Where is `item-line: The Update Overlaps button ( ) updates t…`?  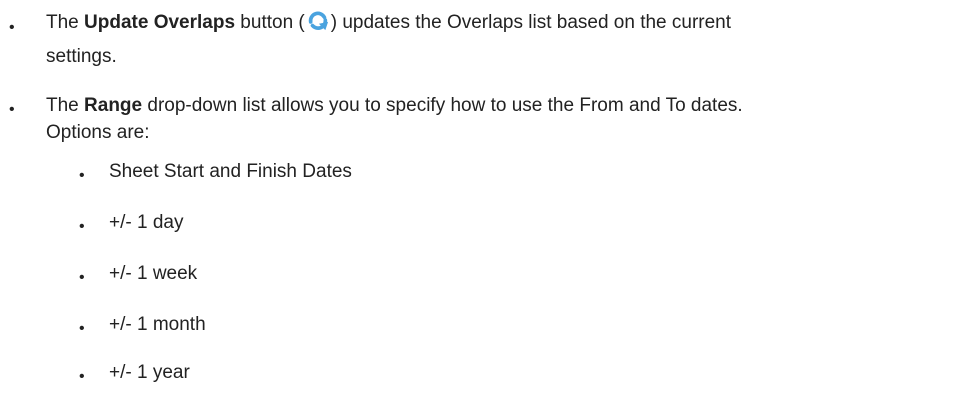 item-line: The Update Overlaps button ( ) updates t… is located at coordinates (389, 22).